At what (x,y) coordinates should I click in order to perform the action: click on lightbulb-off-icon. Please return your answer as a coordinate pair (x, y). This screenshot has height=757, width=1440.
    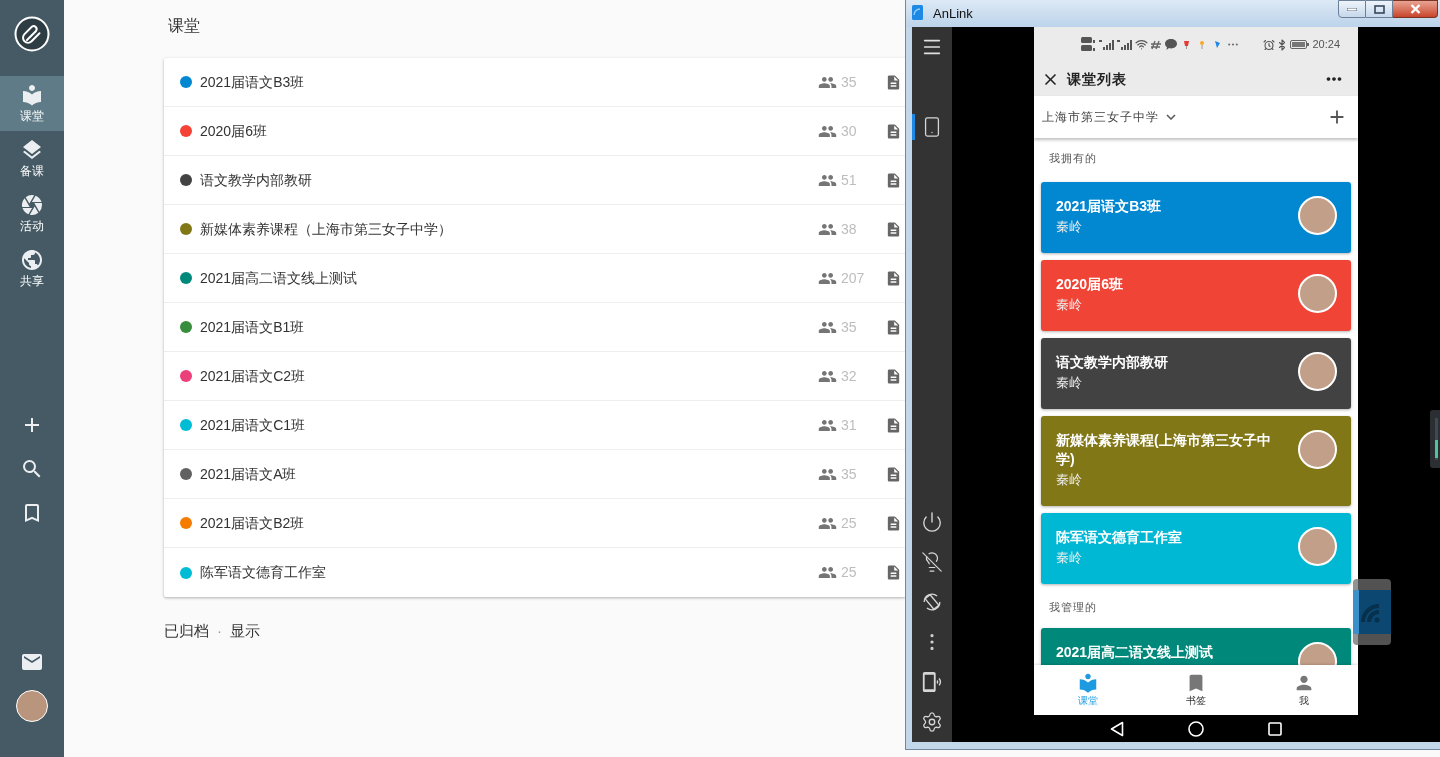
    Looking at the image, I should click on (932, 562).